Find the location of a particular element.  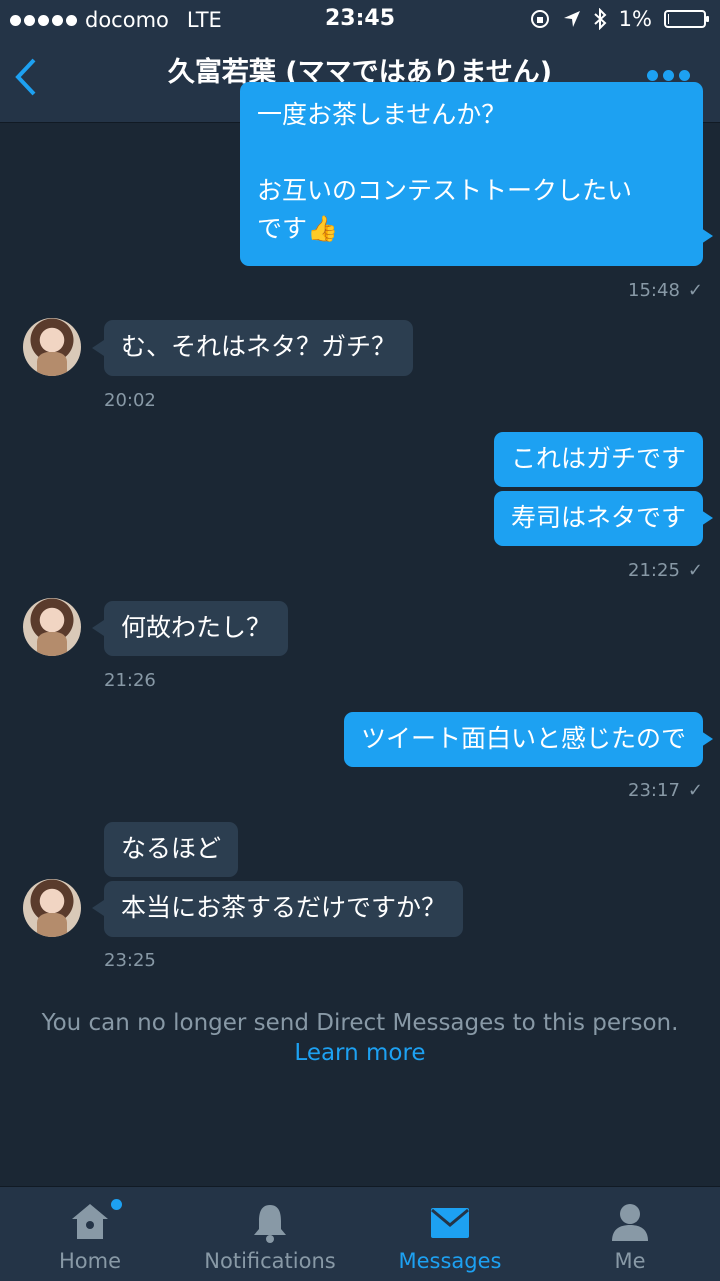

message-bubble-outgoing: 寿司はネタです is located at coordinates (598, 518).